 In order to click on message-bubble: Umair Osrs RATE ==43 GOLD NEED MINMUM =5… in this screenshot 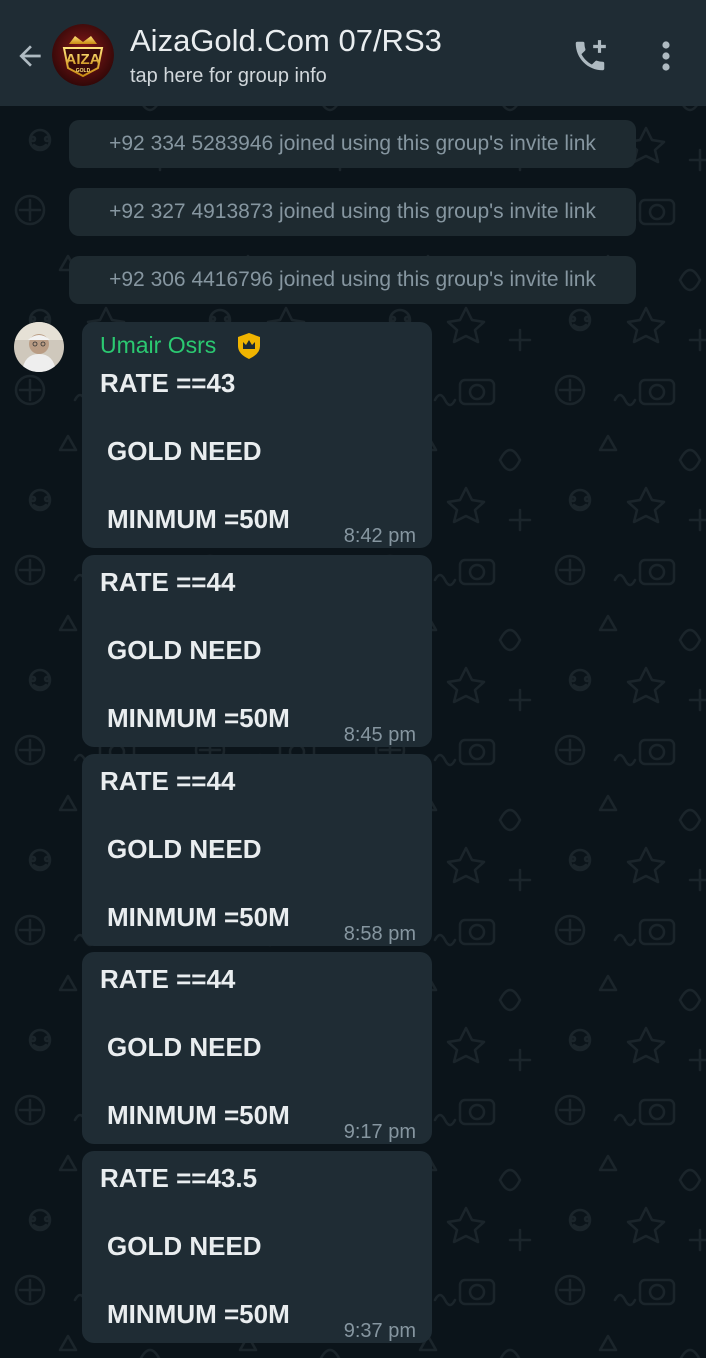, I will do `click(257, 435)`.